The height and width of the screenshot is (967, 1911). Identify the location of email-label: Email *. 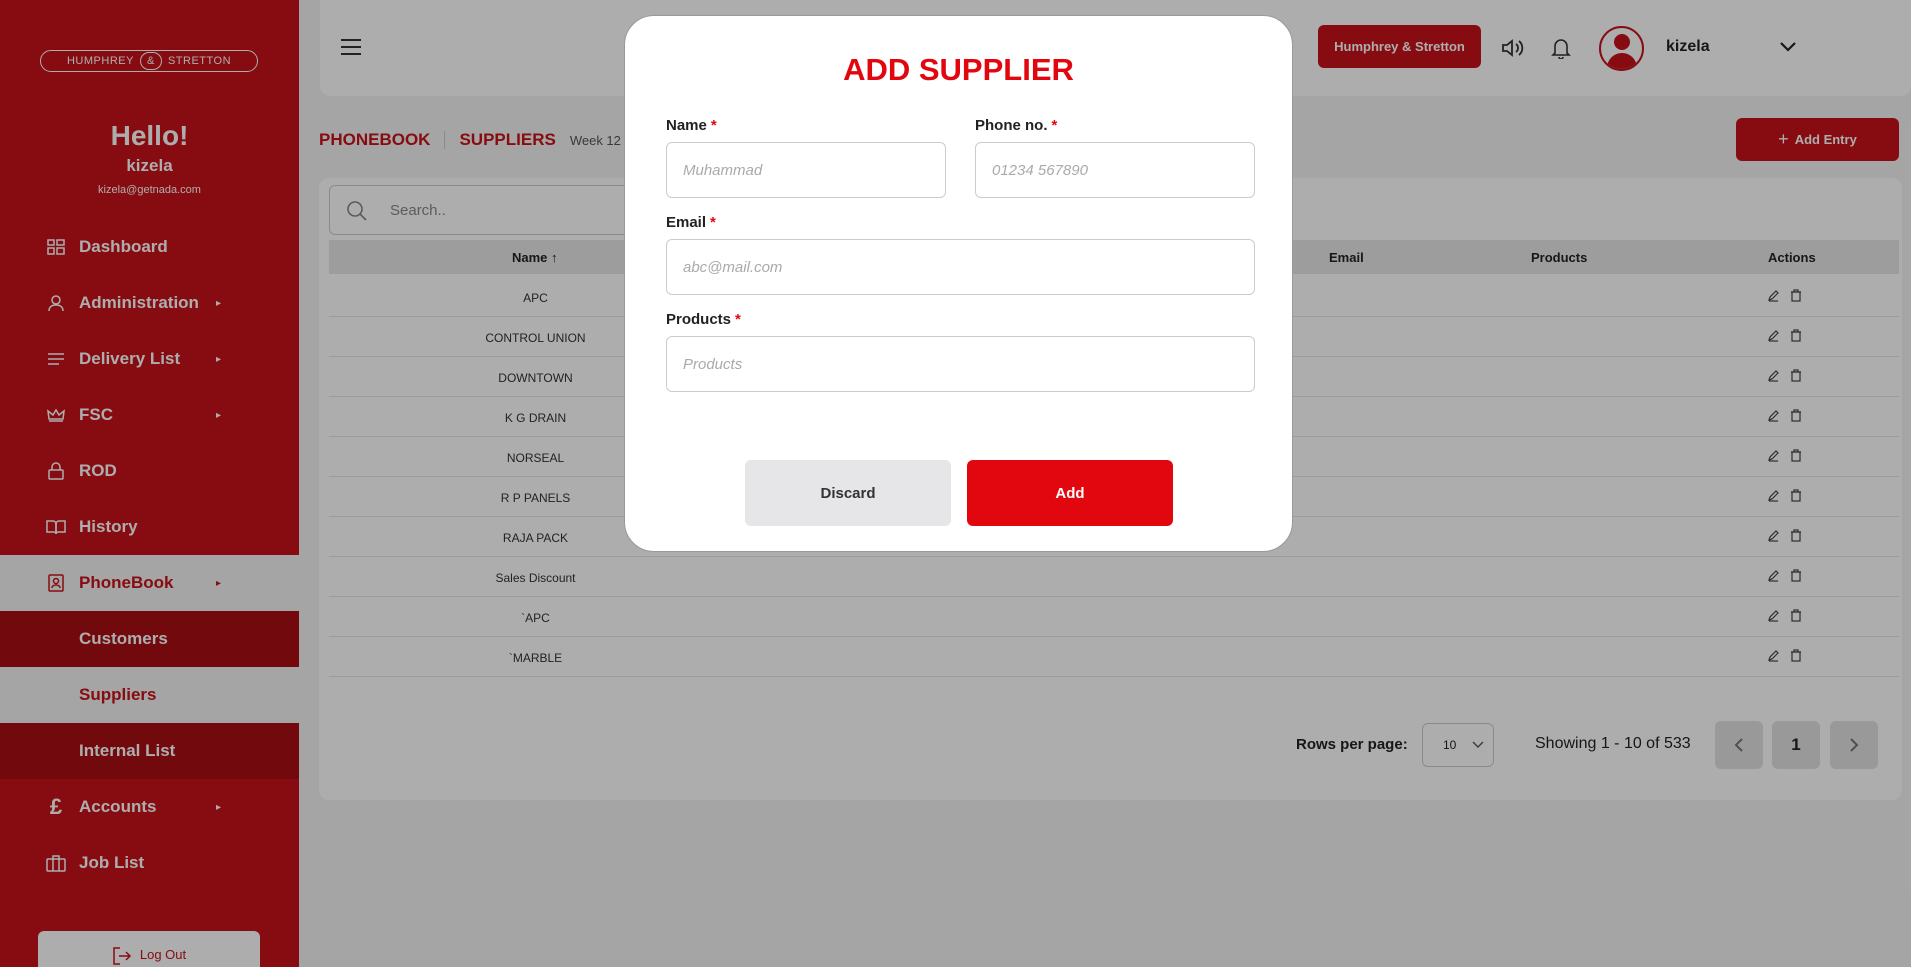
(691, 222).